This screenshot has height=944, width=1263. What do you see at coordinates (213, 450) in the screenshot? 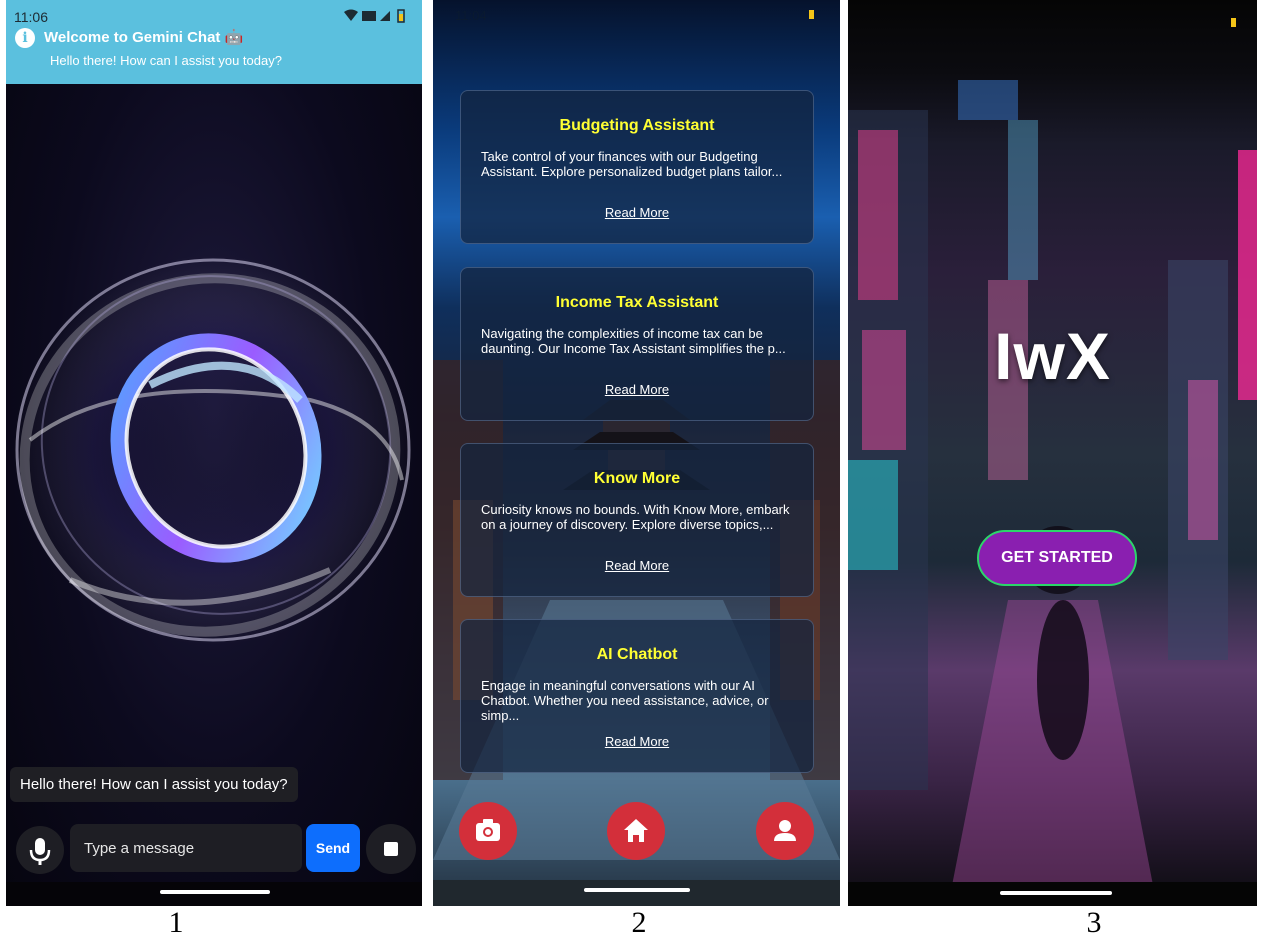
I see `voice-orb-animation` at bounding box center [213, 450].